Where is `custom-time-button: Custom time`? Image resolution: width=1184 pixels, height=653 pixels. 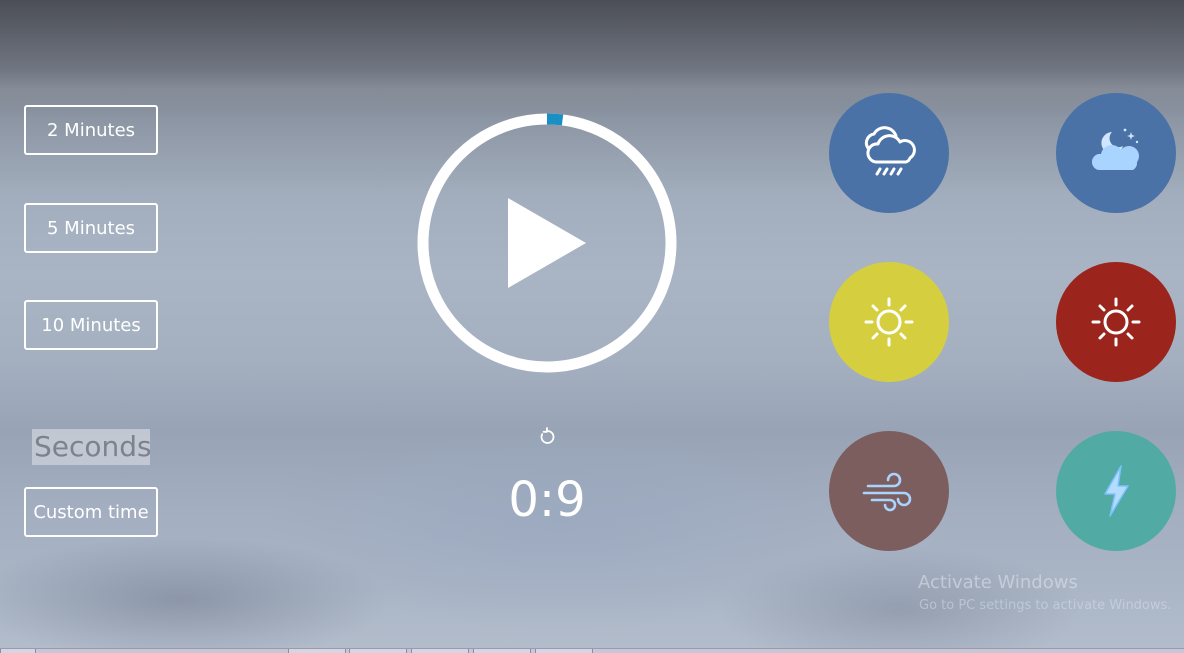 custom-time-button: Custom time is located at coordinates (91, 512).